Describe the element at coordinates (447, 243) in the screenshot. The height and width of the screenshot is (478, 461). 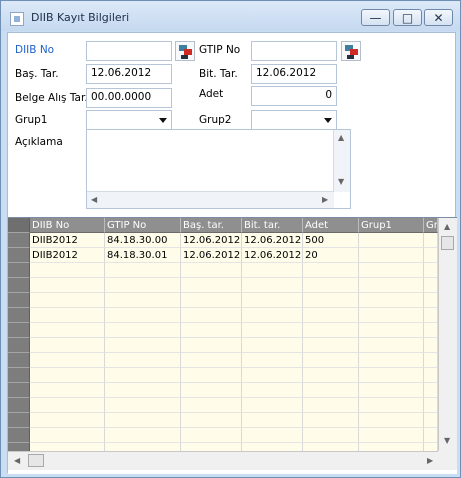
I see `vertical-scroll-thumb` at that location.